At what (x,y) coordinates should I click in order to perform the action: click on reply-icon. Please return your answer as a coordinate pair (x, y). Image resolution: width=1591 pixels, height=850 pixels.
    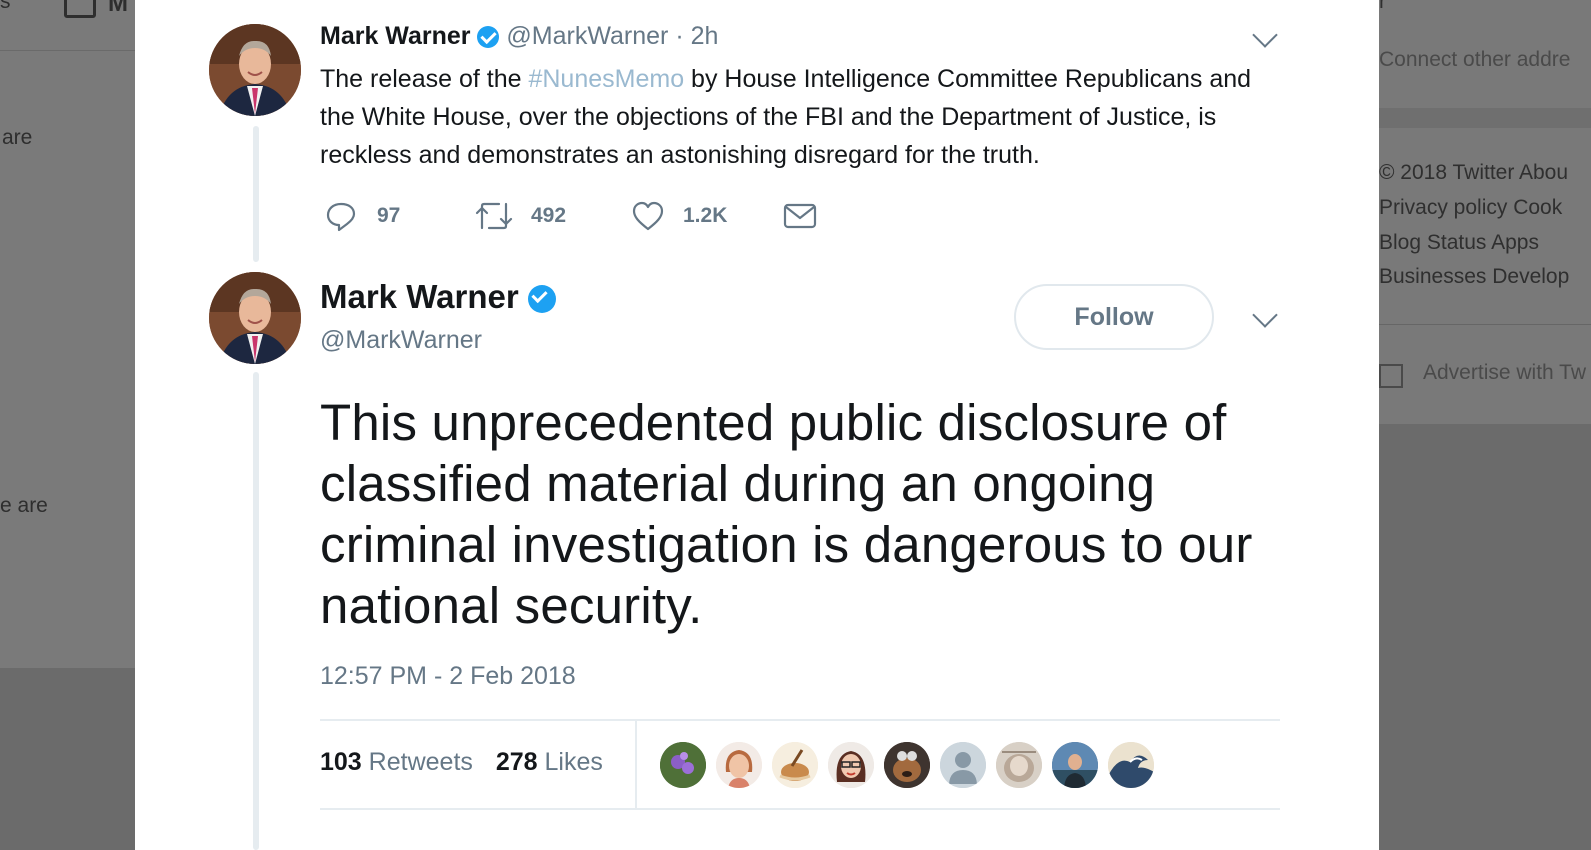
    Looking at the image, I should click on (341, 217).